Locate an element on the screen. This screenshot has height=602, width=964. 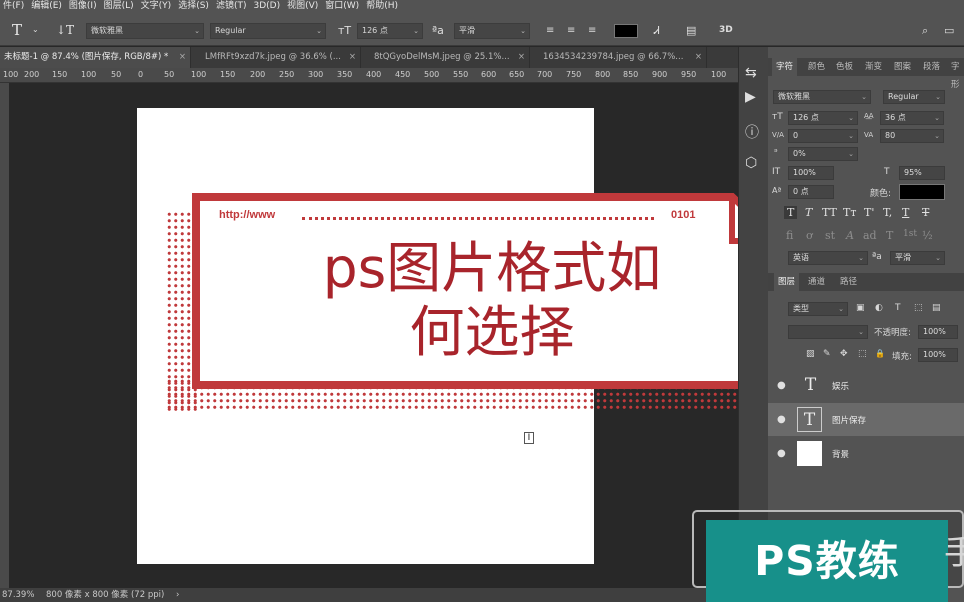
menu-image: 图像(I) is located at coordinates (83, 6).